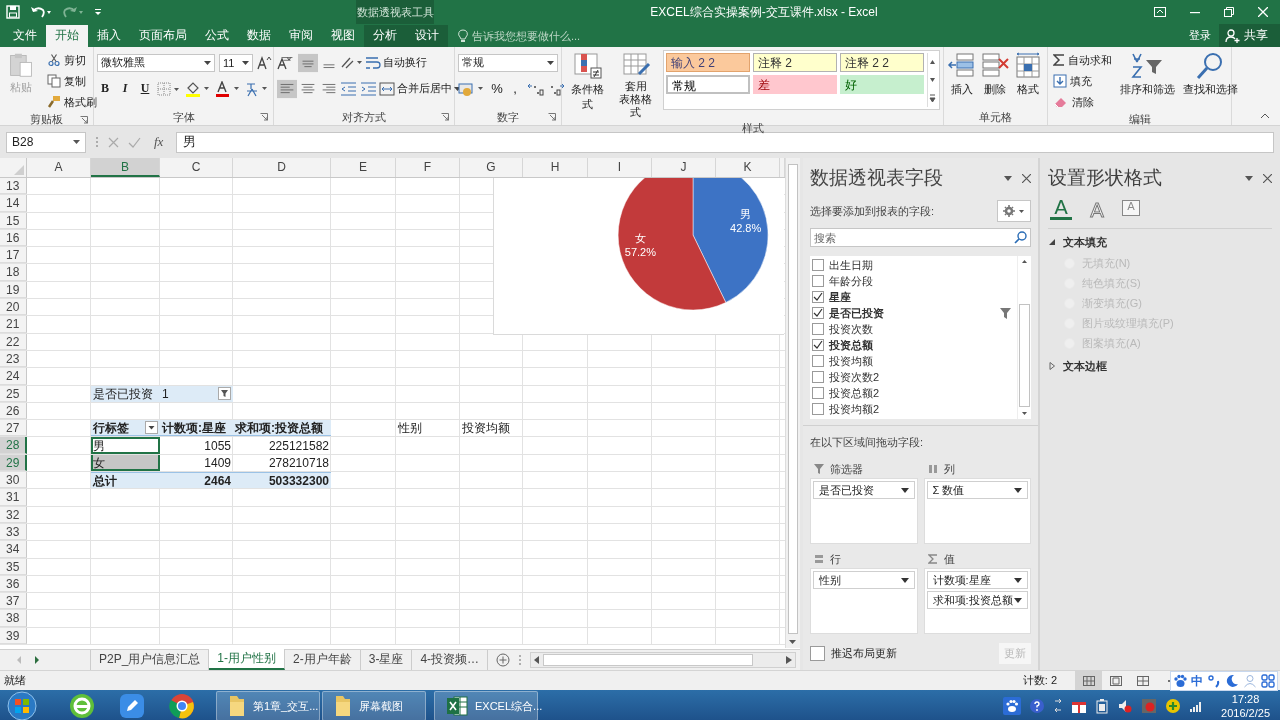  Describe the element at coordinates (555, 167) in the screenshot. I see `column-header: H` at that location.